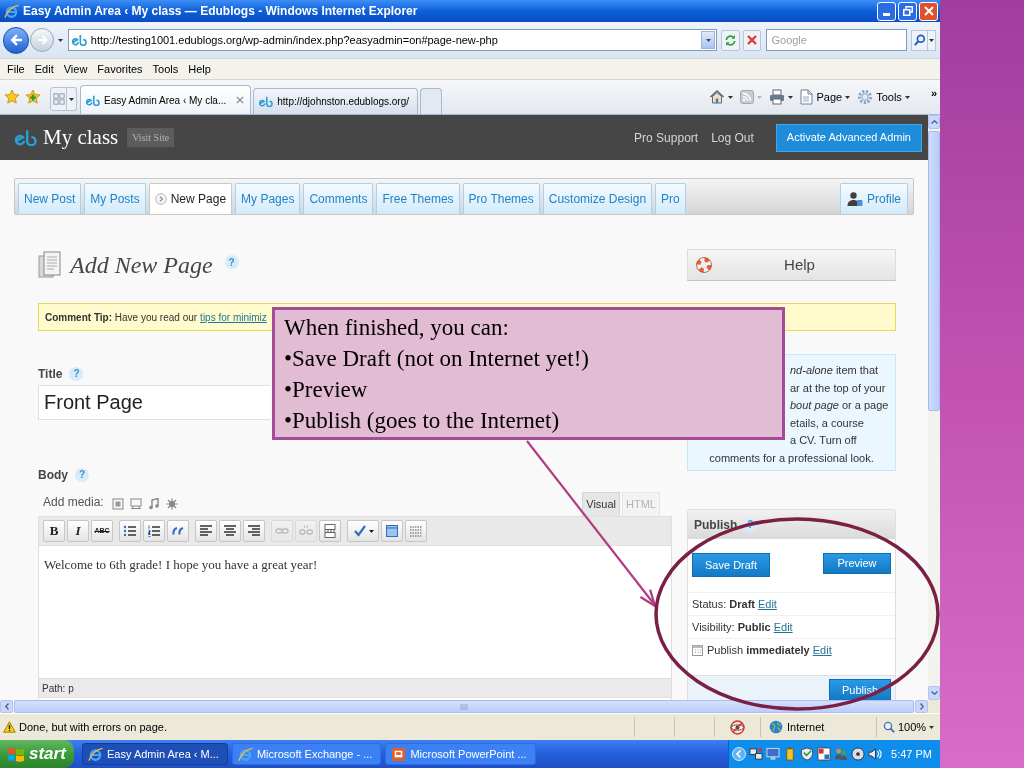 The height and width of the screenshot is (768, 1024). What do you see at coordinates (841, 754) in the screenshot?
I see `people-icon` at bounding box center [841, 754].